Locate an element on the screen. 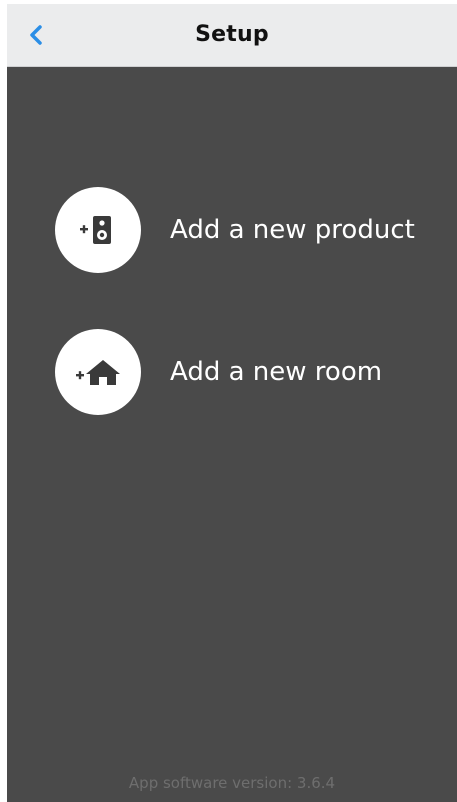  add-product-button: Add a new product is located at coordinates (235, 230).